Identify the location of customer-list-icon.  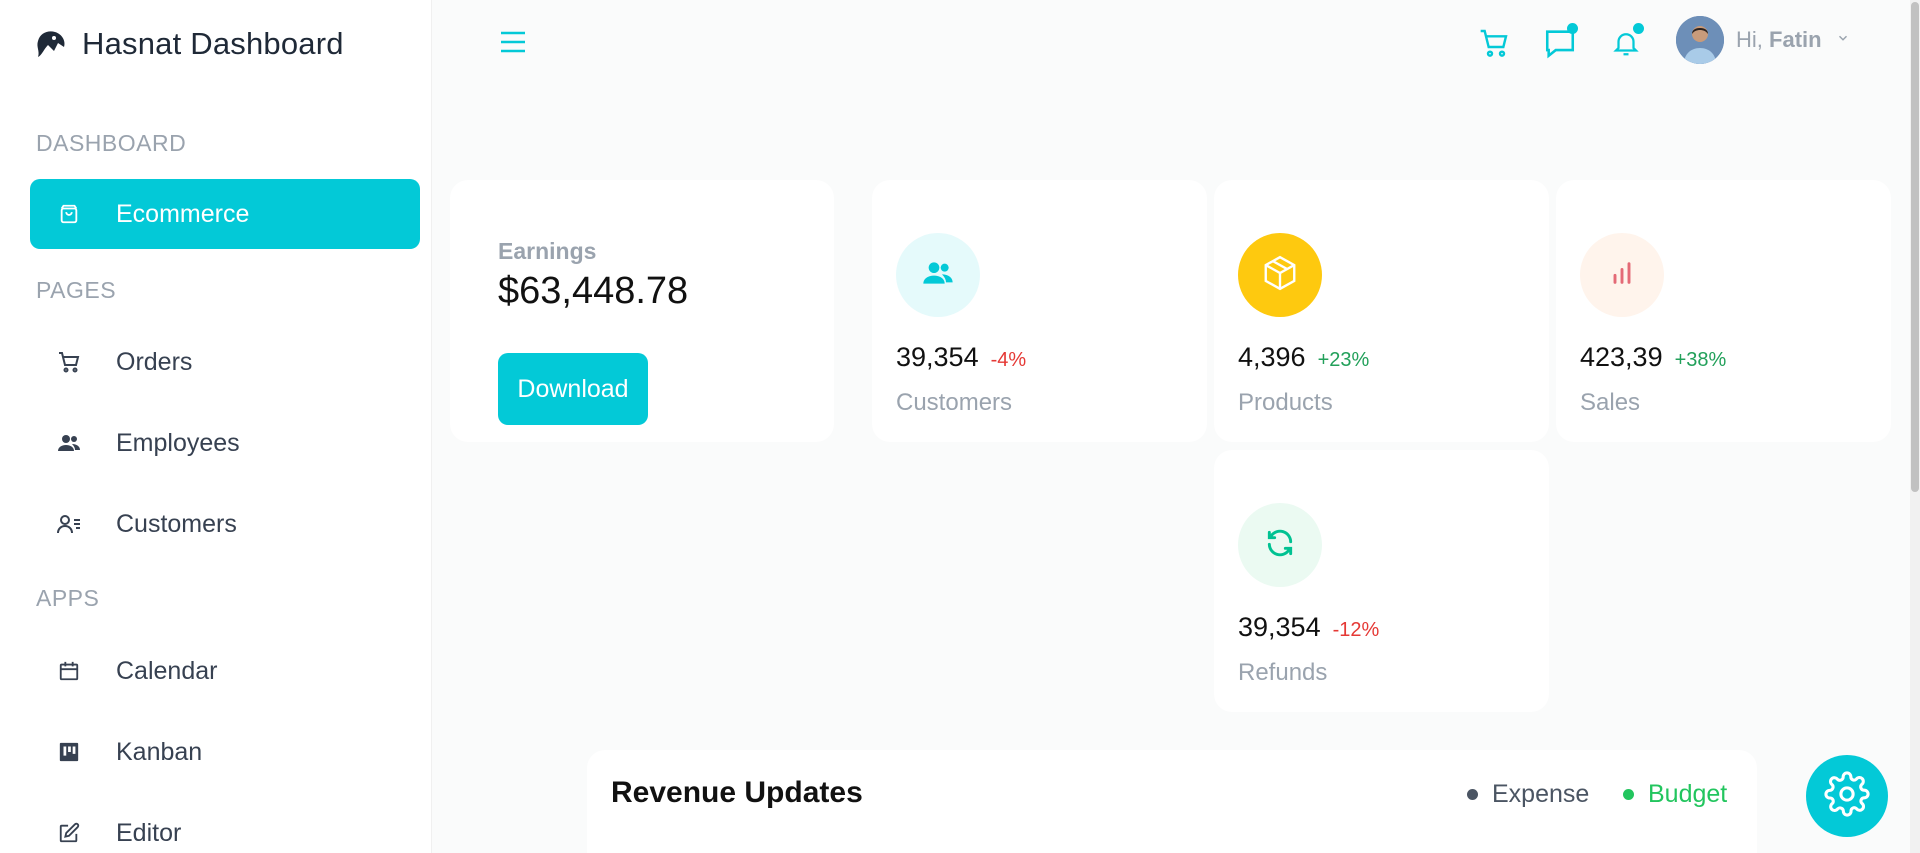
(69, 524).